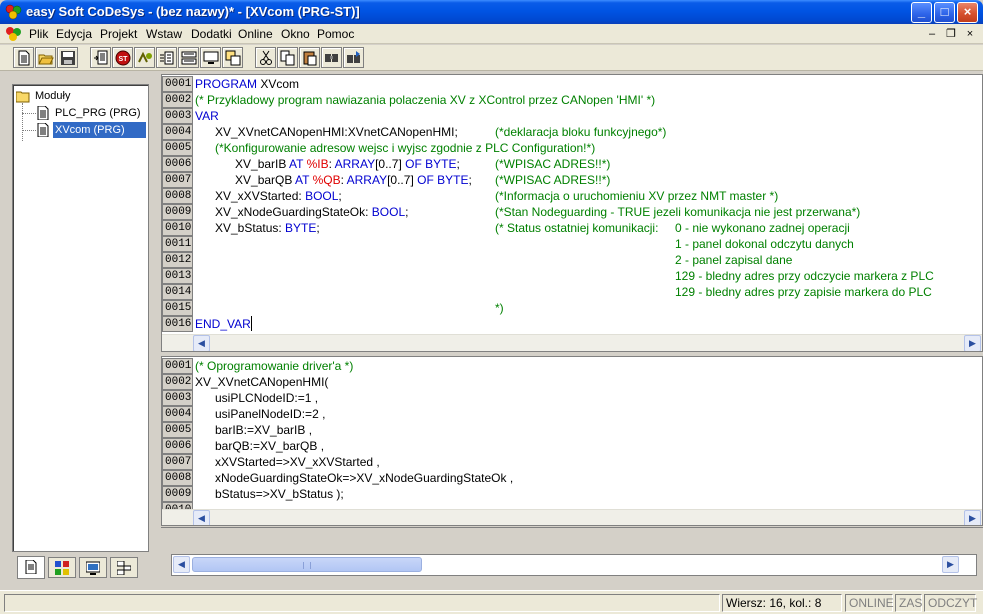  What do you see at coordinates (301, 212) in the screenshot?
I see `code-line: XV_xNodeGuardingStateOk: BOOL;` at bounding box center [301, 212].